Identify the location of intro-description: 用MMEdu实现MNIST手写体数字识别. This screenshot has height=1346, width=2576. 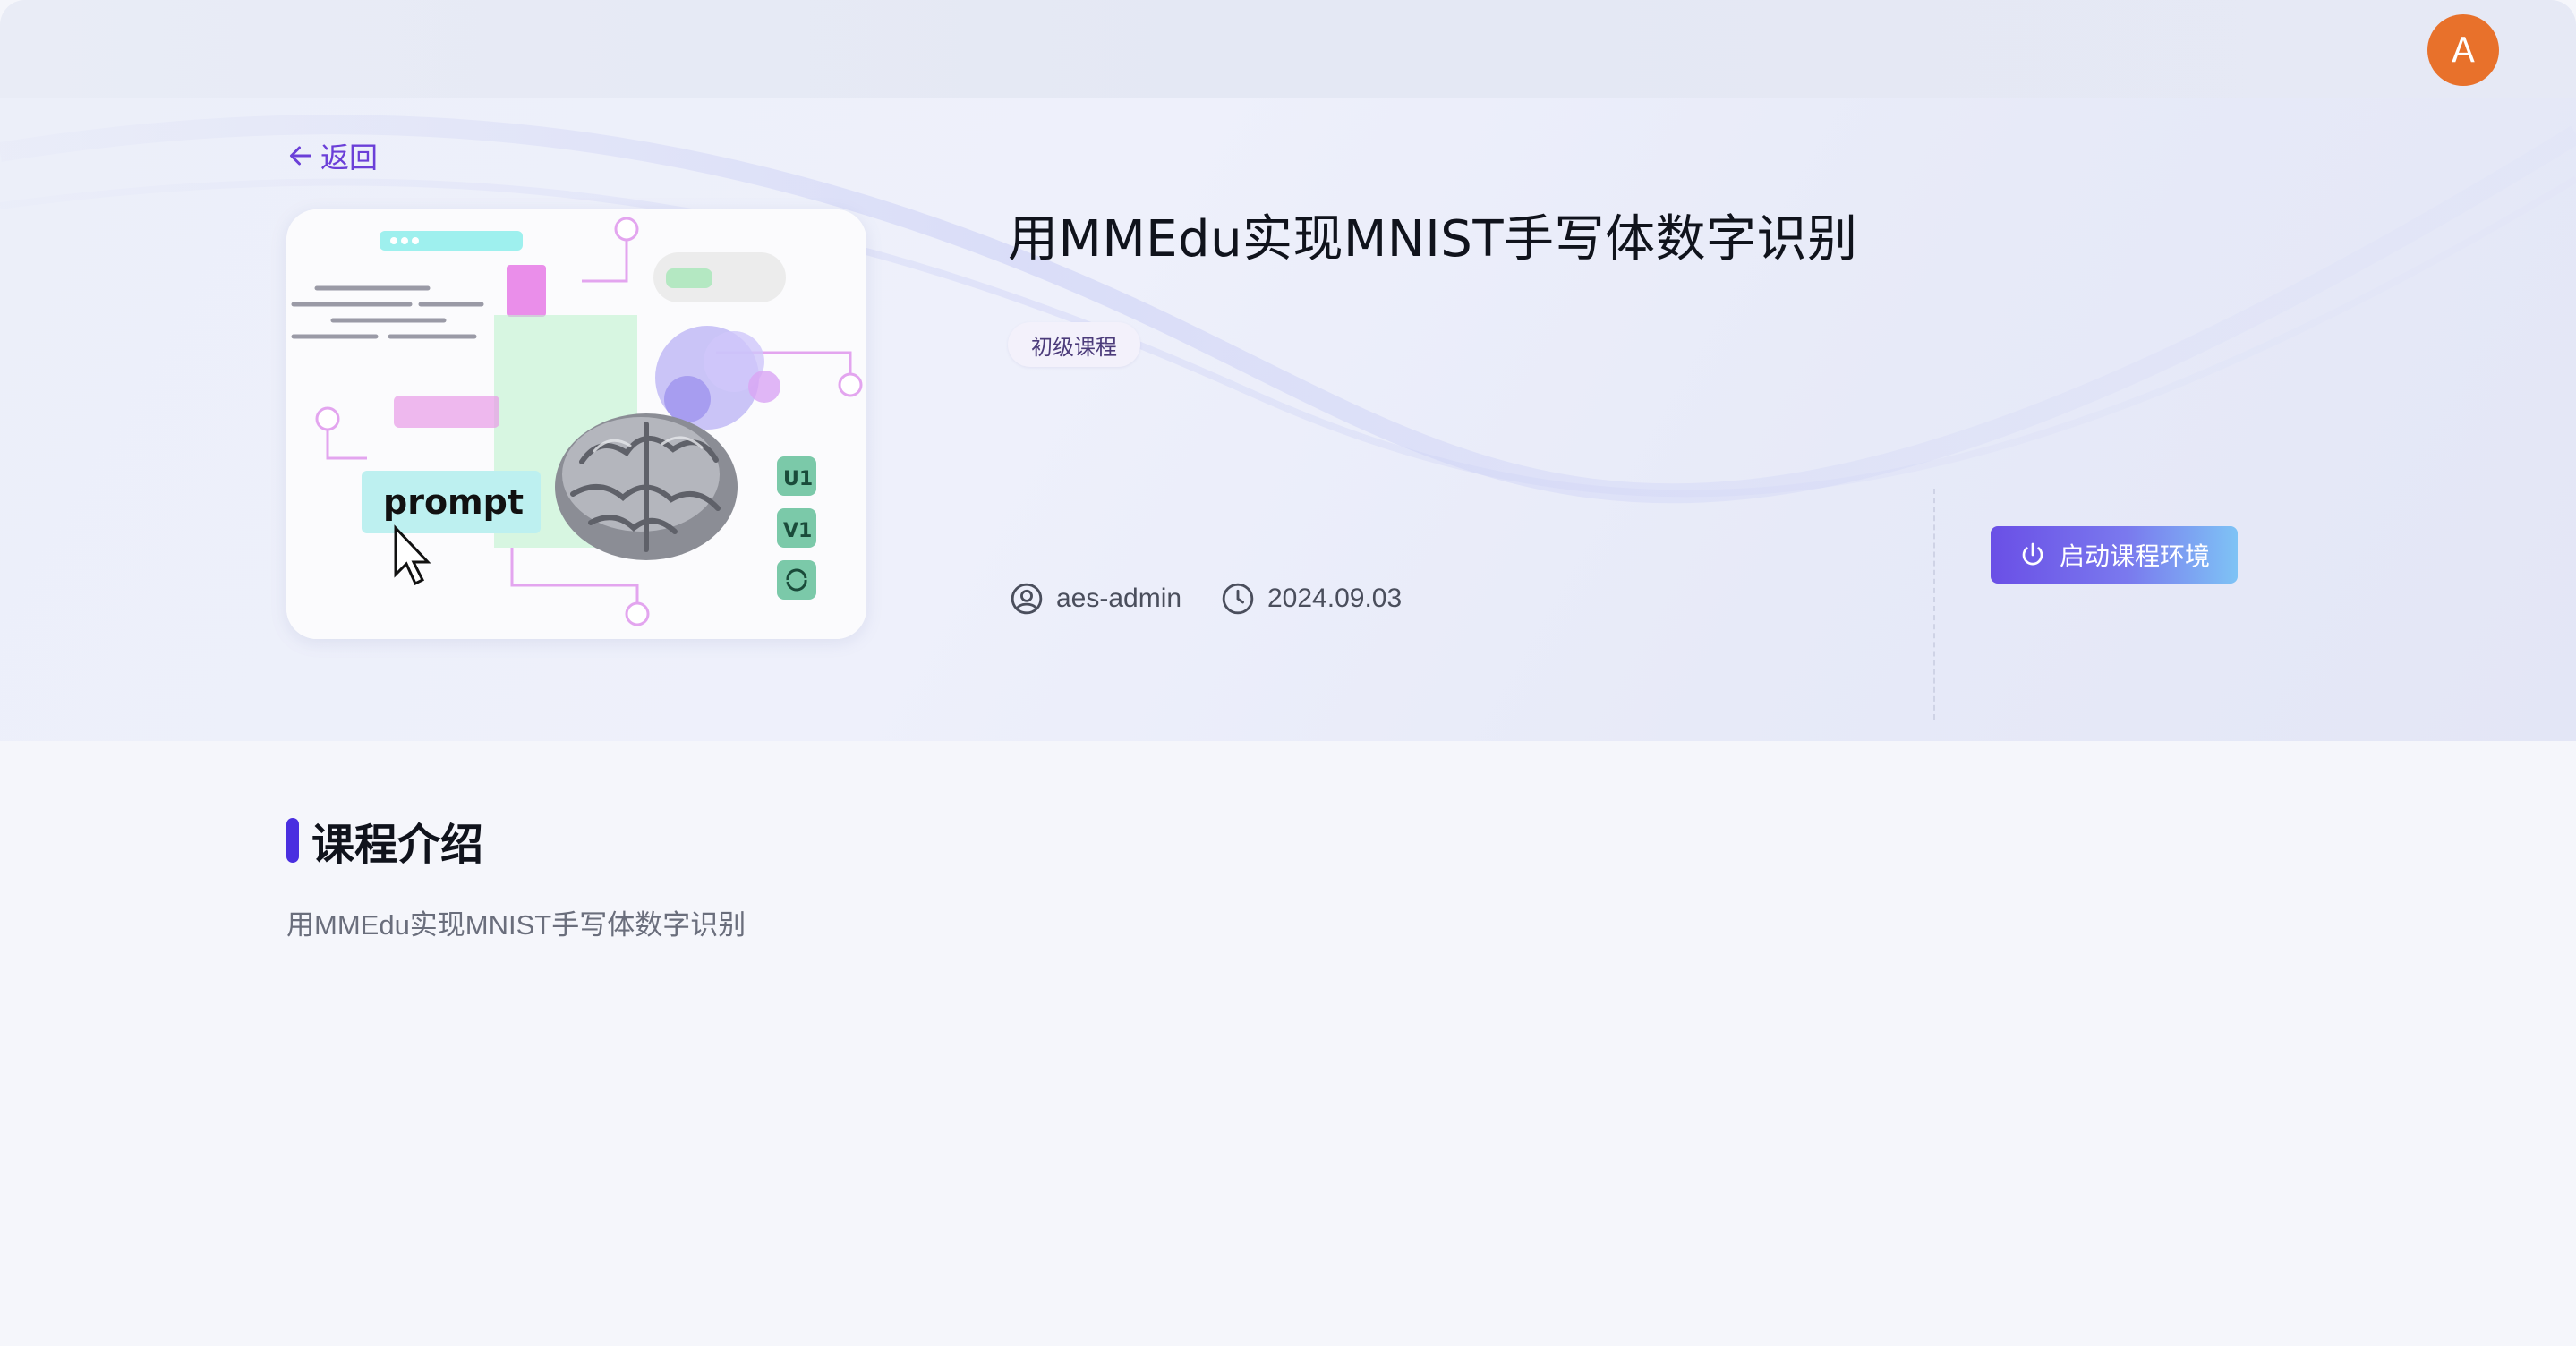
(516, 925).